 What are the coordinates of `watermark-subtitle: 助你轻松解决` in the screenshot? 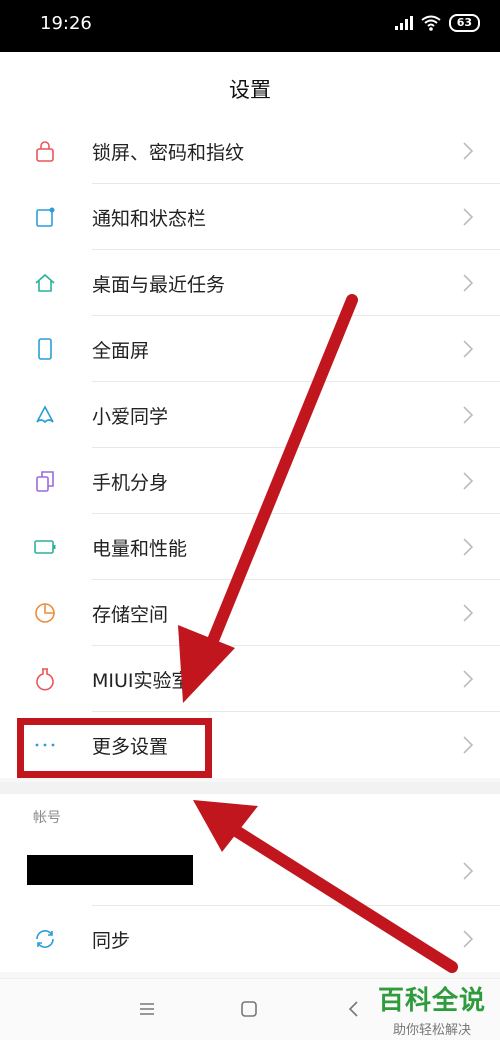 It's located at (431, 1030).